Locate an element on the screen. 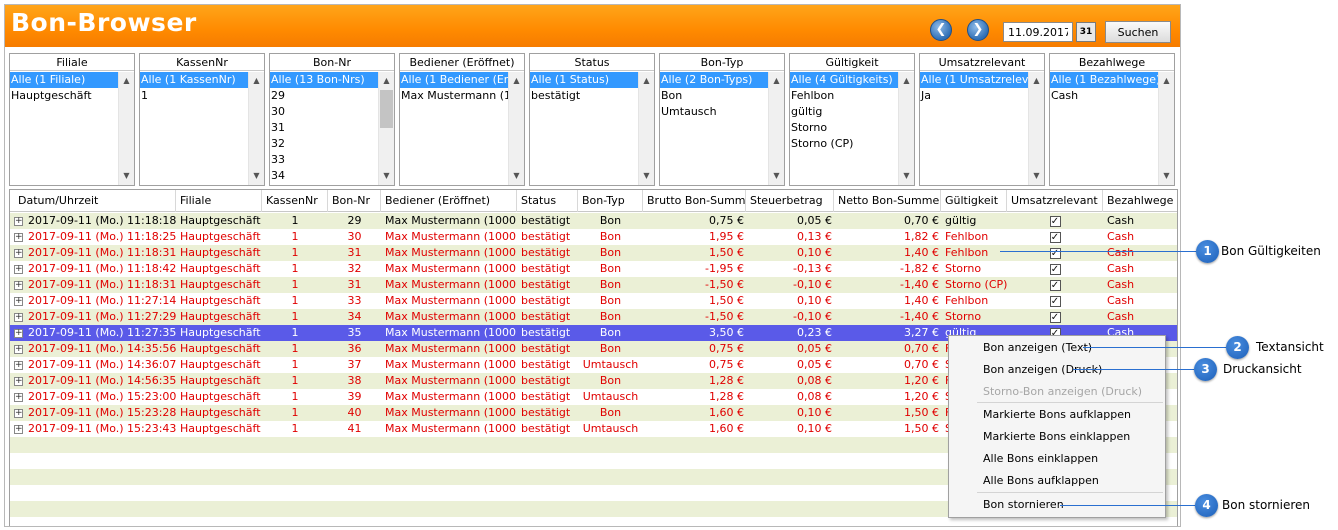 Image resolution: width=1338 pixels, height=530 pixels. column-header: Netto Bon-Summe is located at coordinates (887, 201).